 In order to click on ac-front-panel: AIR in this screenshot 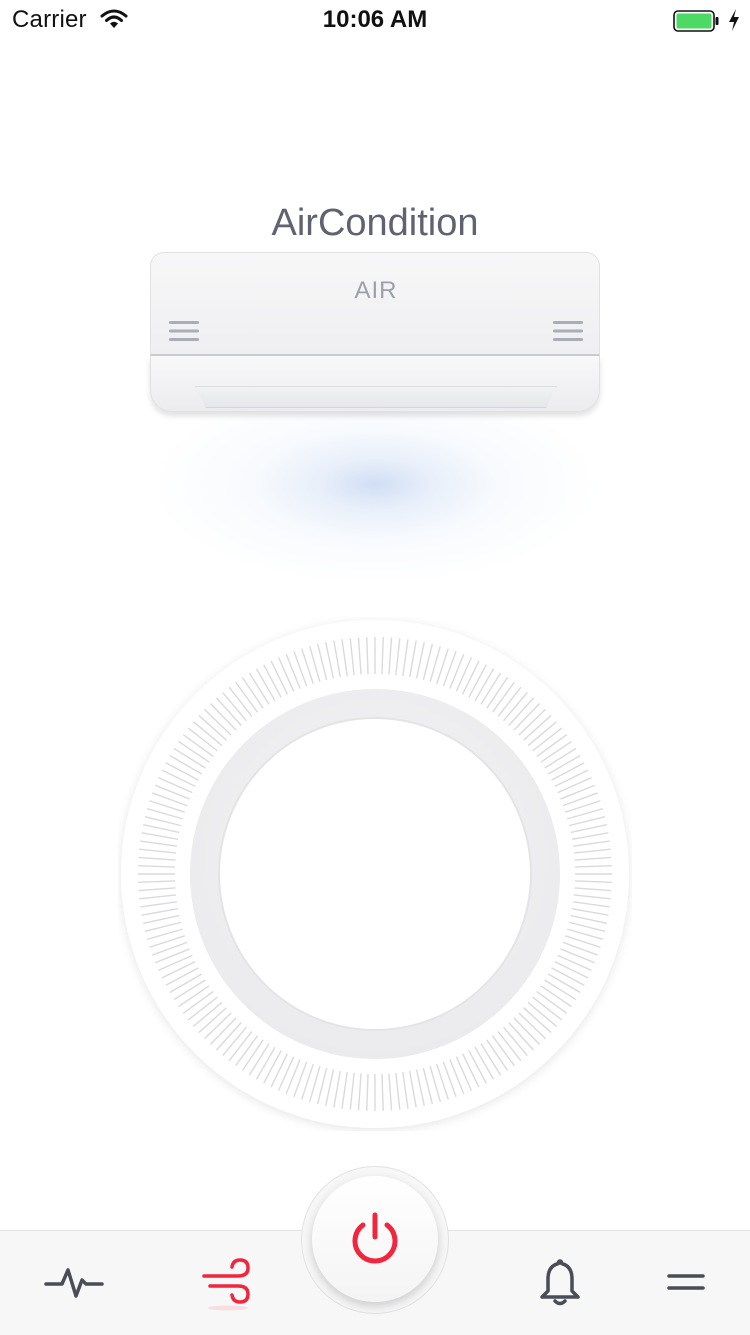, I will do `click(375, 304)`.